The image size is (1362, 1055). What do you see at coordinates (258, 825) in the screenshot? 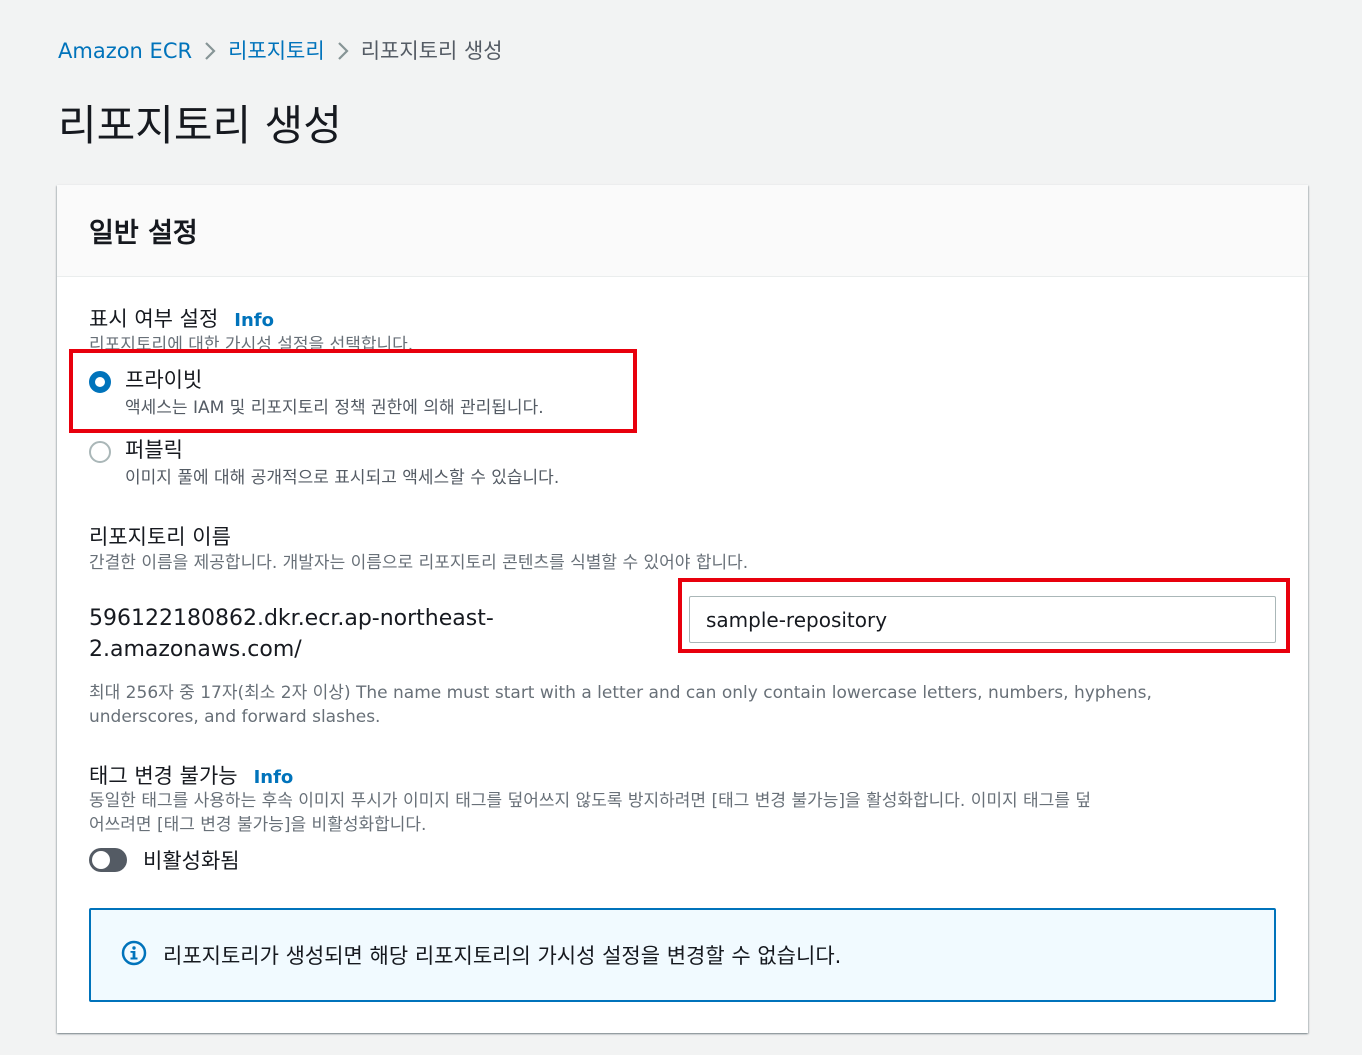
I see `tag-immutability-description-line2: 어쓰려면 [태그 변경 불가능]을 비활성화합니다.` at bounding box center [258, 825].